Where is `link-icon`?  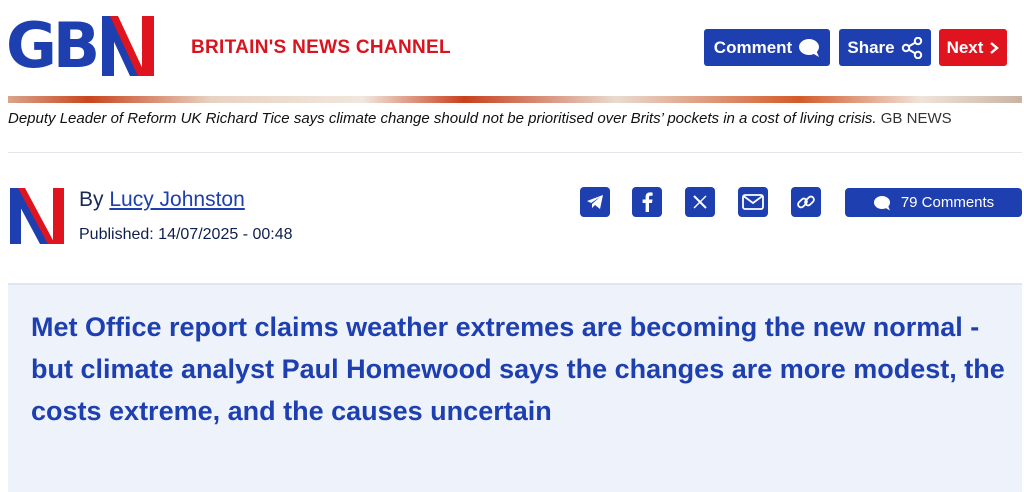
link-icon is located at coordinates (806, 202).